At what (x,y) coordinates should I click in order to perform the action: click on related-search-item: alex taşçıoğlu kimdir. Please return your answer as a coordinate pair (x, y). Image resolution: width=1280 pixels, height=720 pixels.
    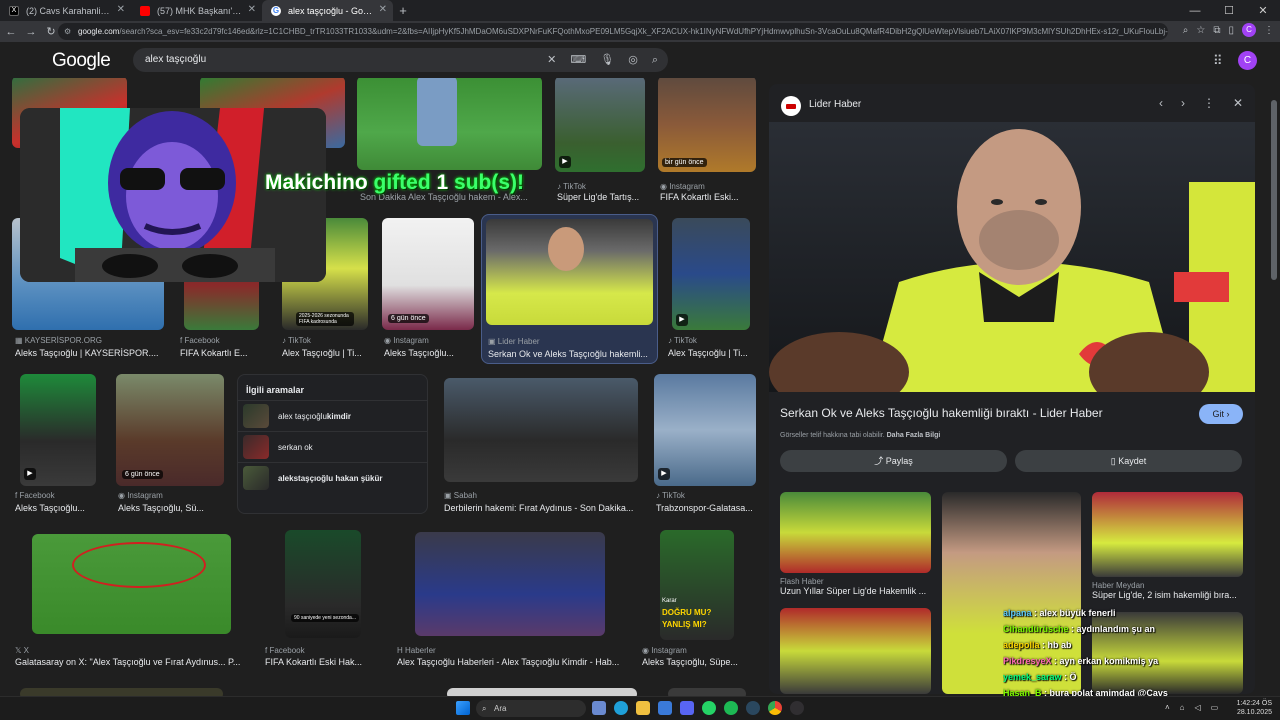
    Looking at the image, I should click on (332, 415).